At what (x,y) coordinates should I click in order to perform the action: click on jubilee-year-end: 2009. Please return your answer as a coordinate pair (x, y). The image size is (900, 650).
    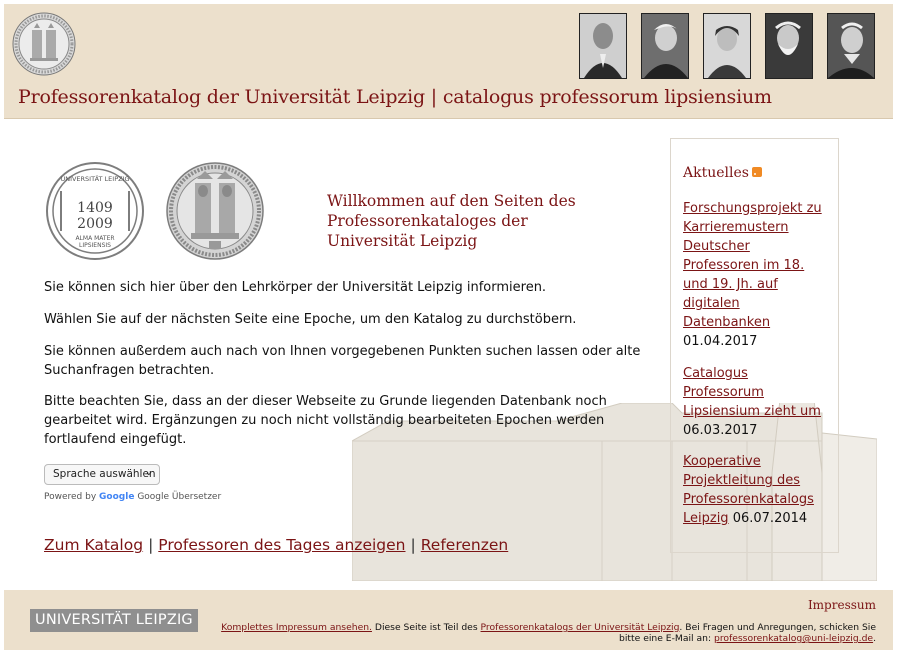
    Looking at the image, I should click on (95, 224).